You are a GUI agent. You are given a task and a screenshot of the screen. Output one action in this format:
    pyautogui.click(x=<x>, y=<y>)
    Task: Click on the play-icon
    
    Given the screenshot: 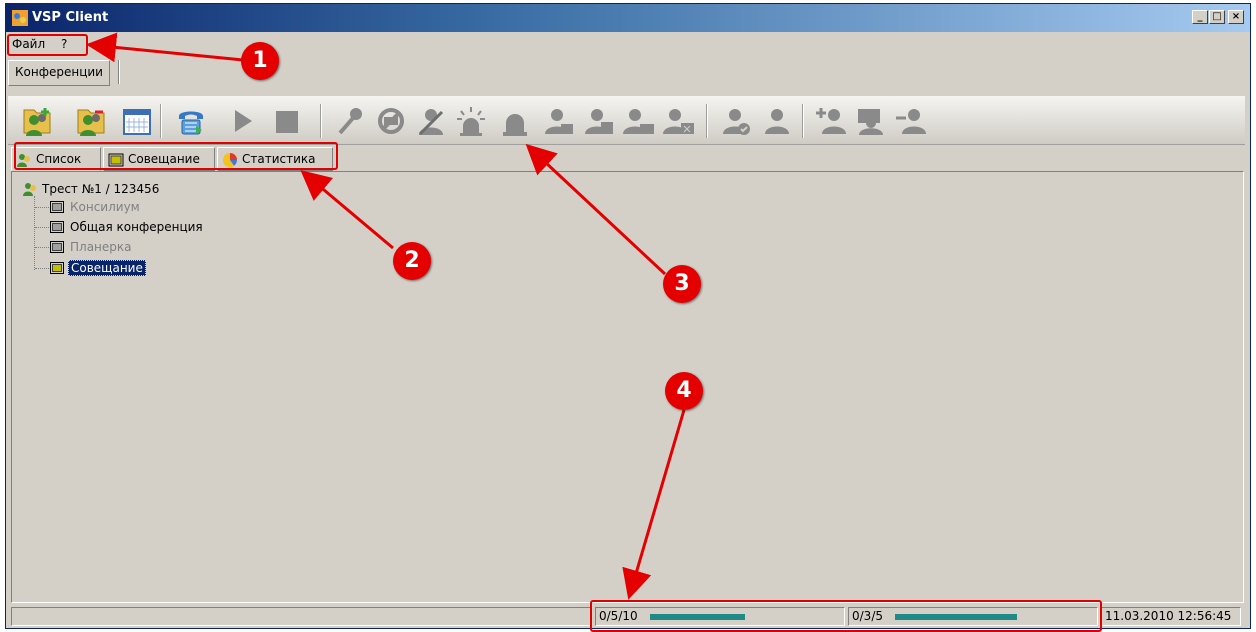 What is the action you would take?
    pyautogui.click(x=243, y=121)
    